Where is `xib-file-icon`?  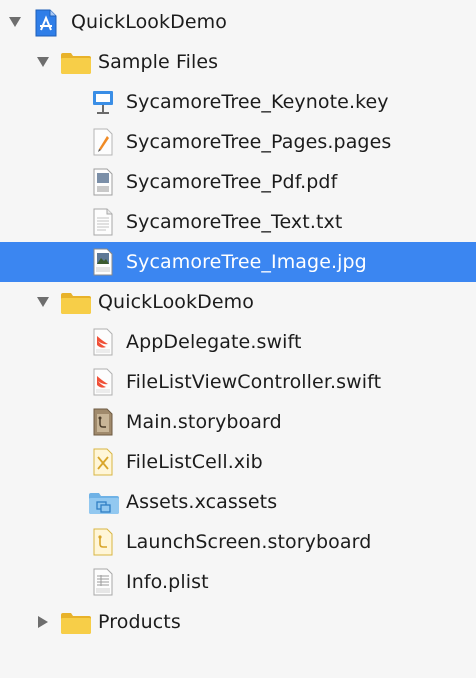
xib-file-icon is located at coordinates (103, 464).